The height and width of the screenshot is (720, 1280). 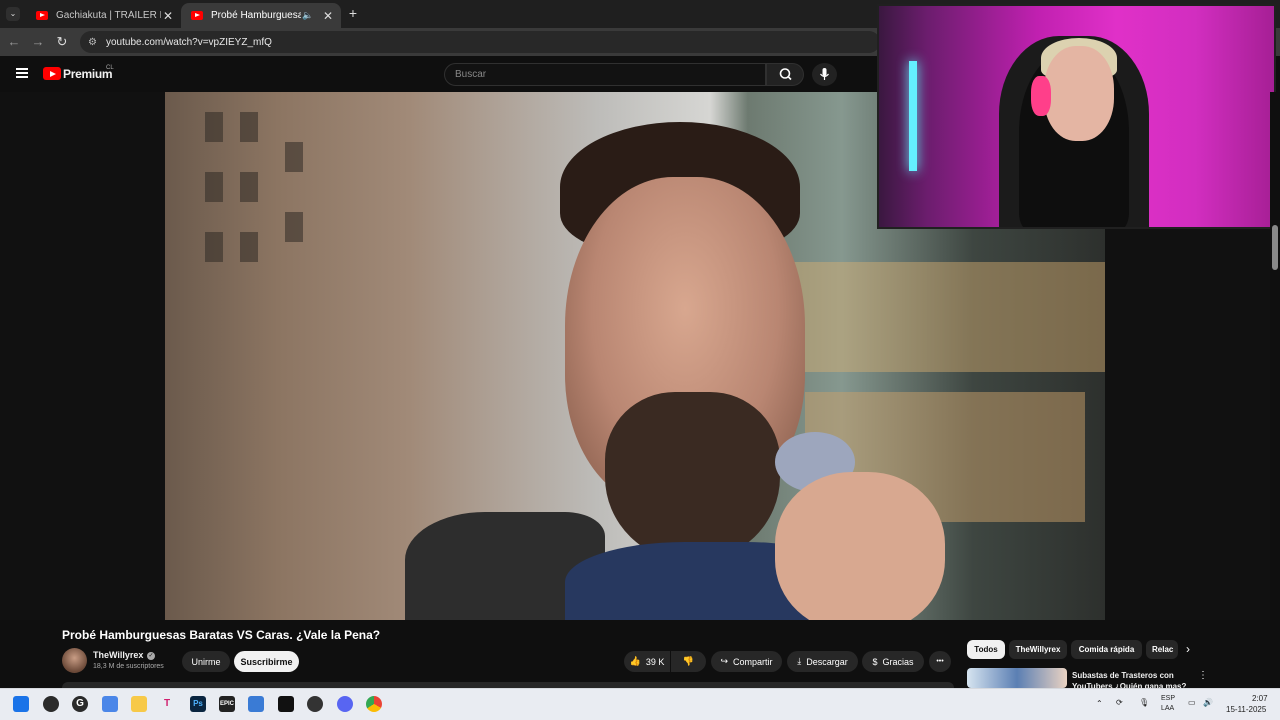 What do you see at coordinates (94, 42) in the screenshot?
I see `site-info-icon: ⚙` at bounding box center [94, 42].